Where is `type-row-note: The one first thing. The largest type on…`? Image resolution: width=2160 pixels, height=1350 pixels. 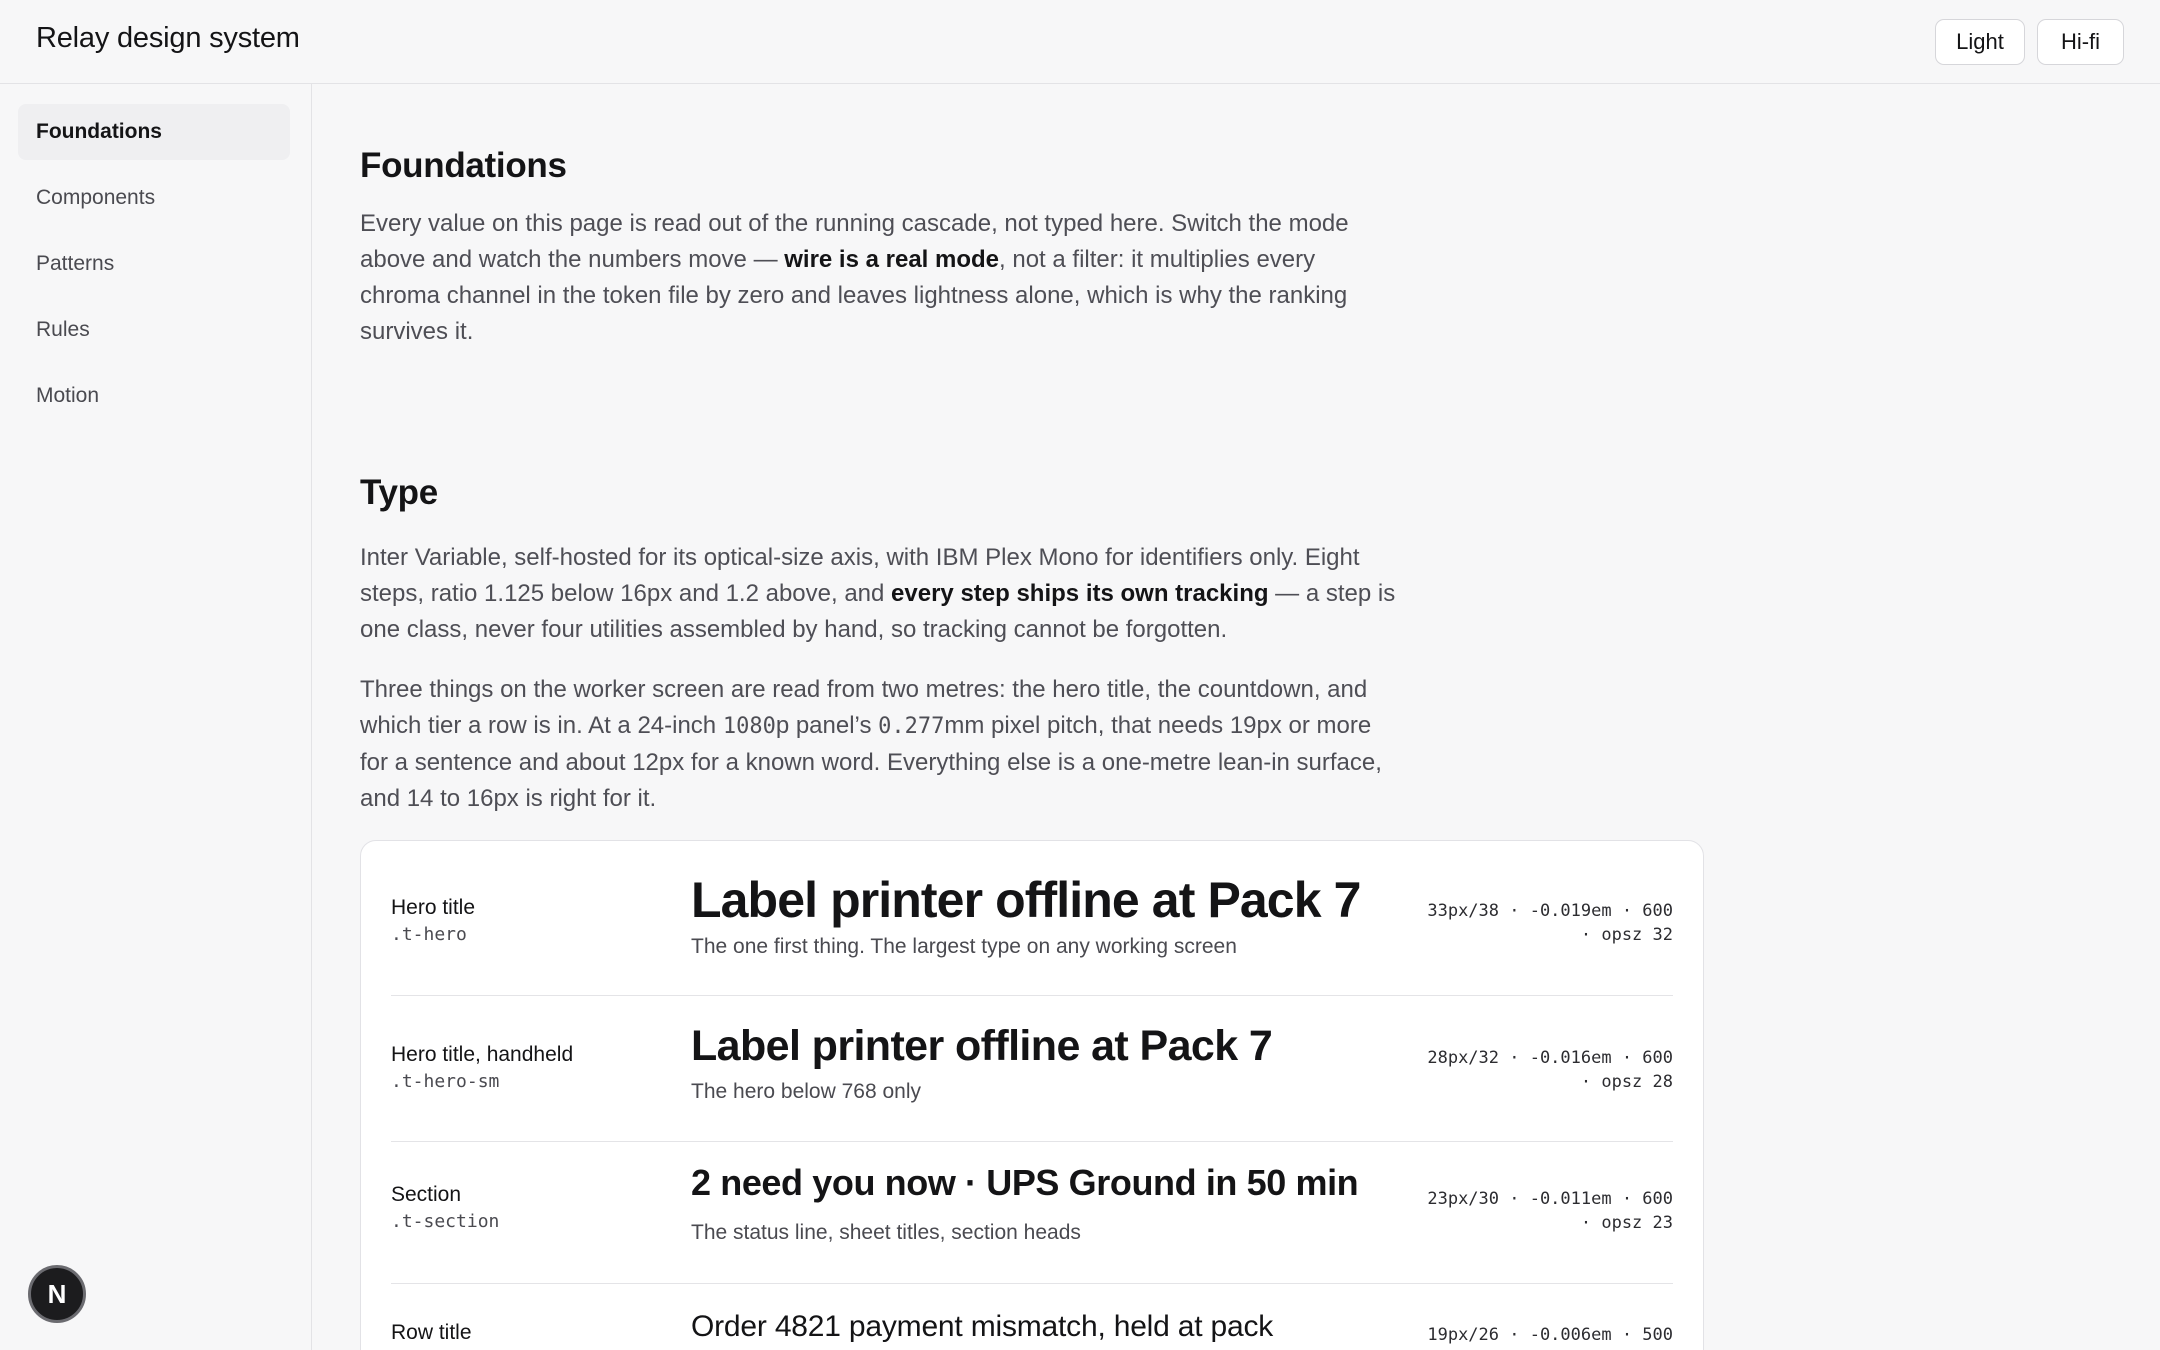 type-row-note: The one first thing. The largest type on… is located at coordinates (964, 946).